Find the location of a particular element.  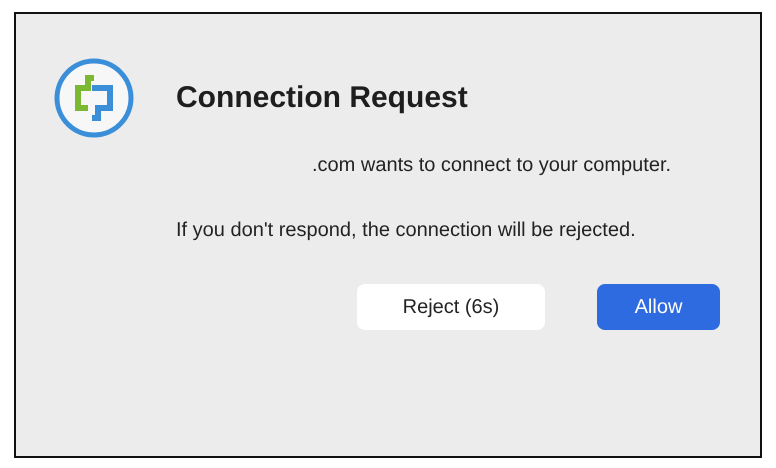

allow-button: Allow is located at coordinates (658, 307).